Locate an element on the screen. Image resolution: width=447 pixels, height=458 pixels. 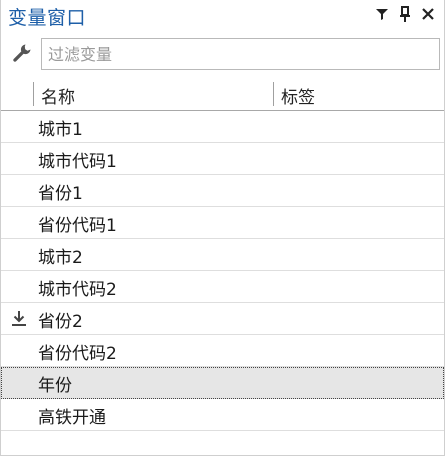
variable-row-selected: 年份 is located at coordinates (222, 383).